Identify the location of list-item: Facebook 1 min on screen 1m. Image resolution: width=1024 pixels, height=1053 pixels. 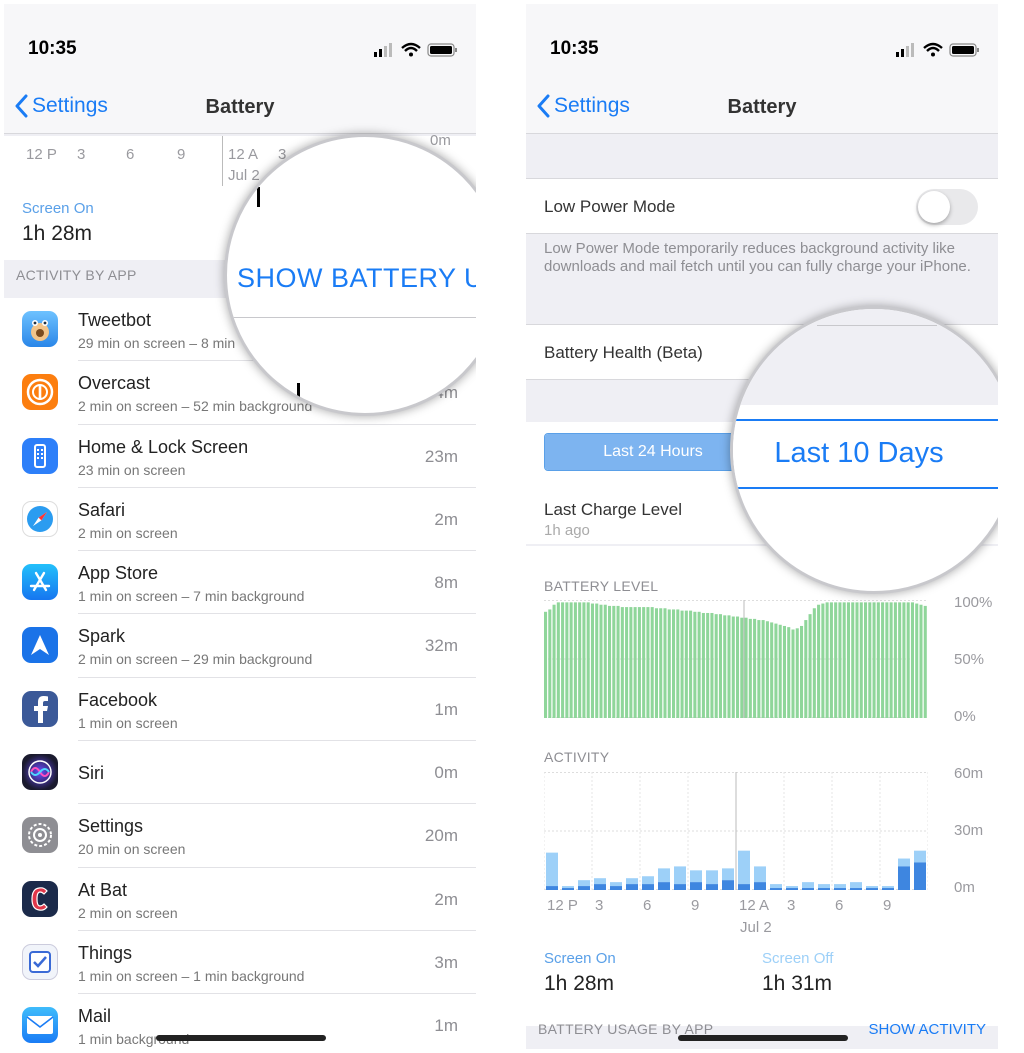
(240, 710).